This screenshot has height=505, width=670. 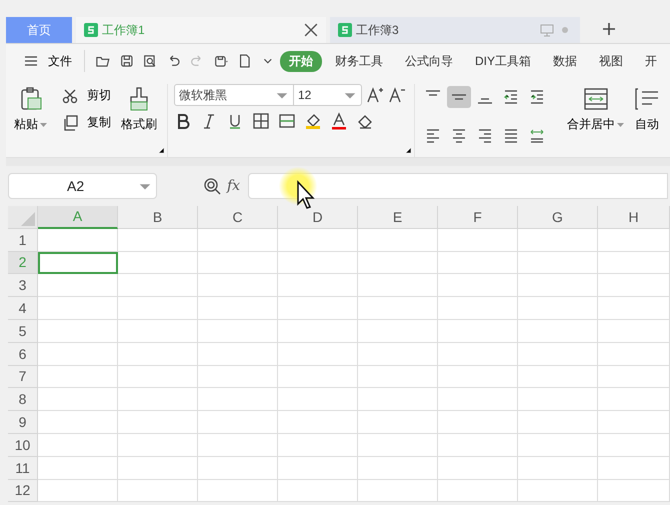 I want to click on column-header: B, so click(x=158, y=217).